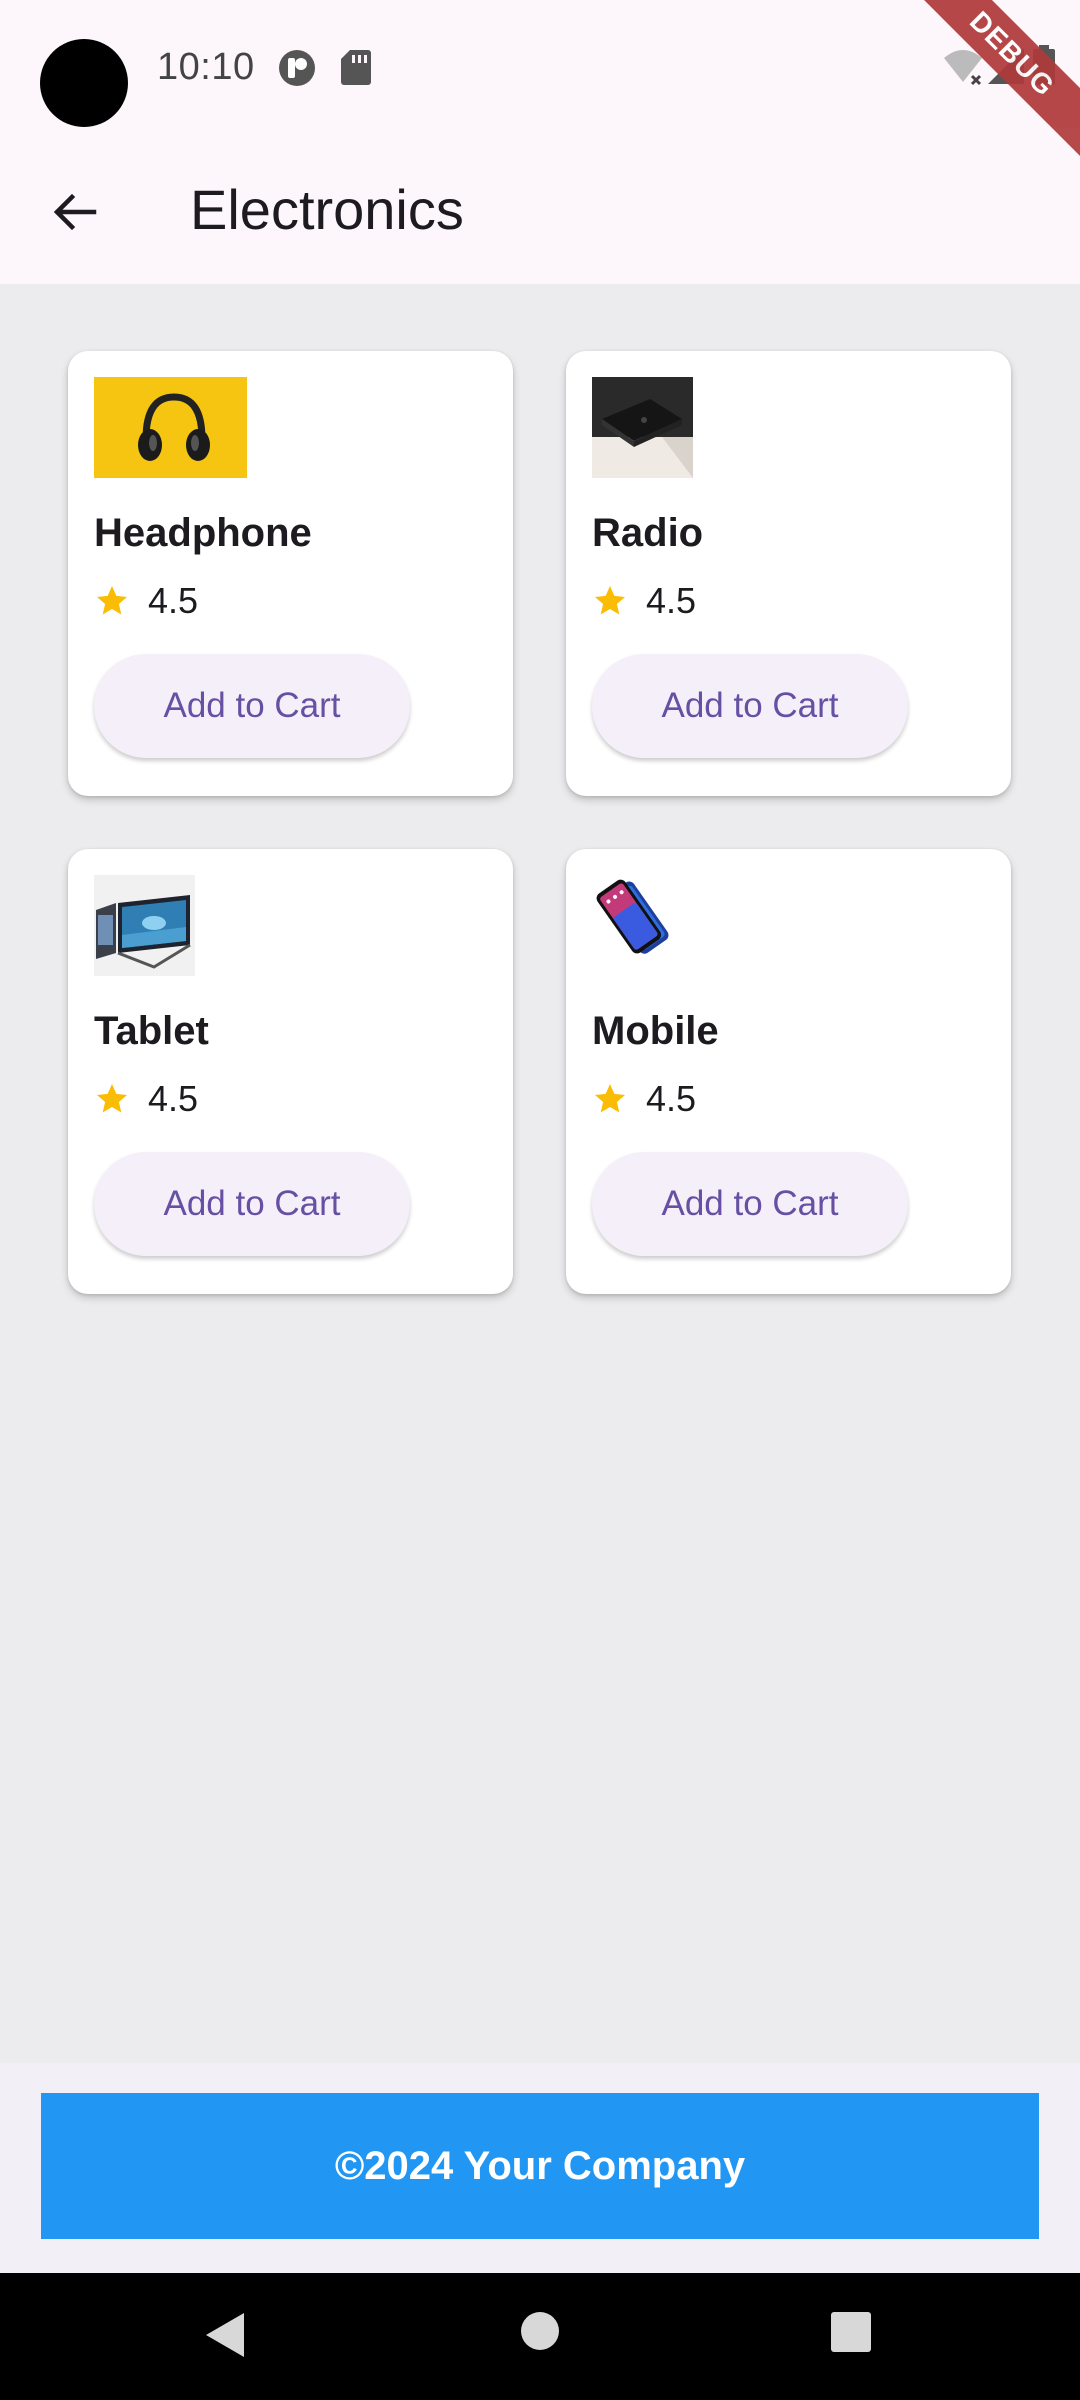  I want to click on back-button, so click(74, 212).